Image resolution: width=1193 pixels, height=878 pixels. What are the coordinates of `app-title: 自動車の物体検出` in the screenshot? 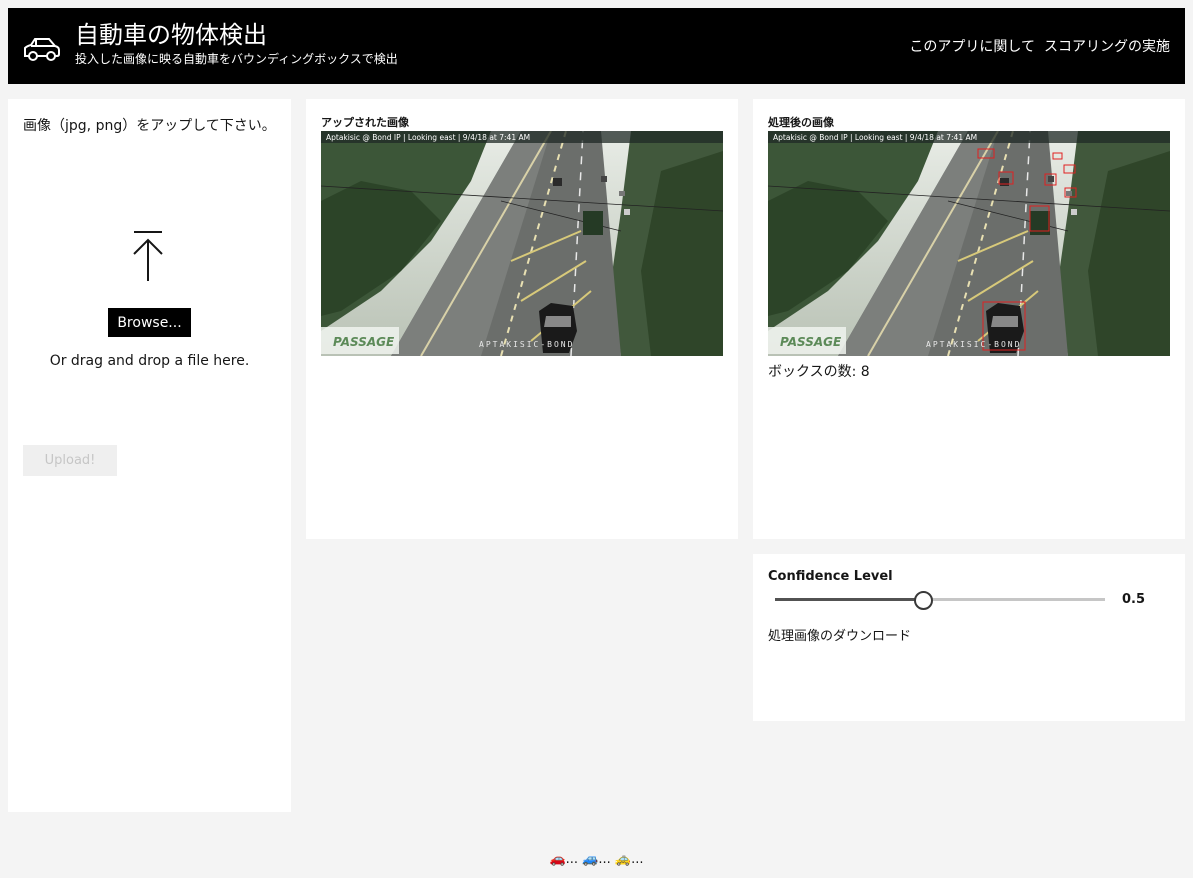 It's located at (171, 35).